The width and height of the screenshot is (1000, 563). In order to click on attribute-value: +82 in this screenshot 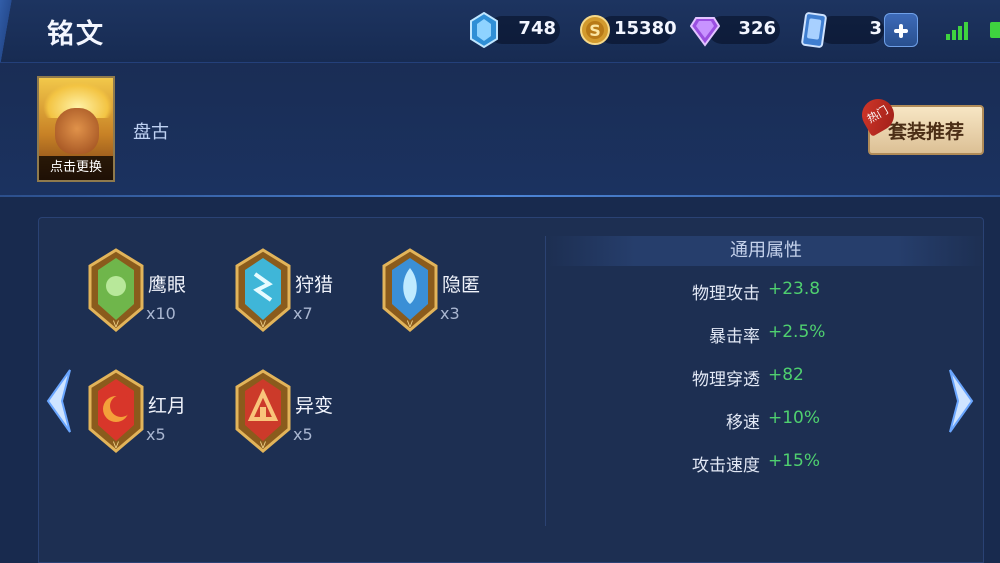, I will do `click(786, 375)`.